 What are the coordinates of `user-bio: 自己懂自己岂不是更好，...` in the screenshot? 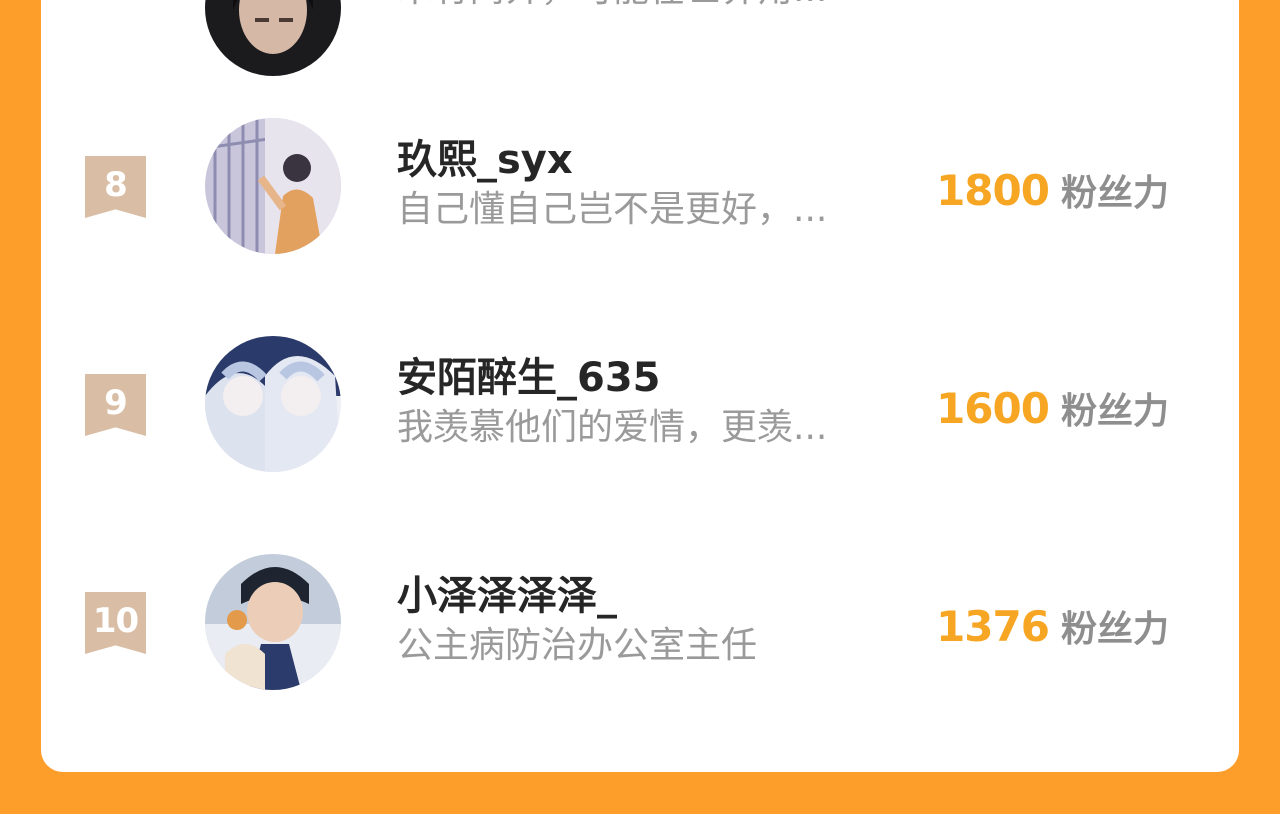 It's located at (612, 209).